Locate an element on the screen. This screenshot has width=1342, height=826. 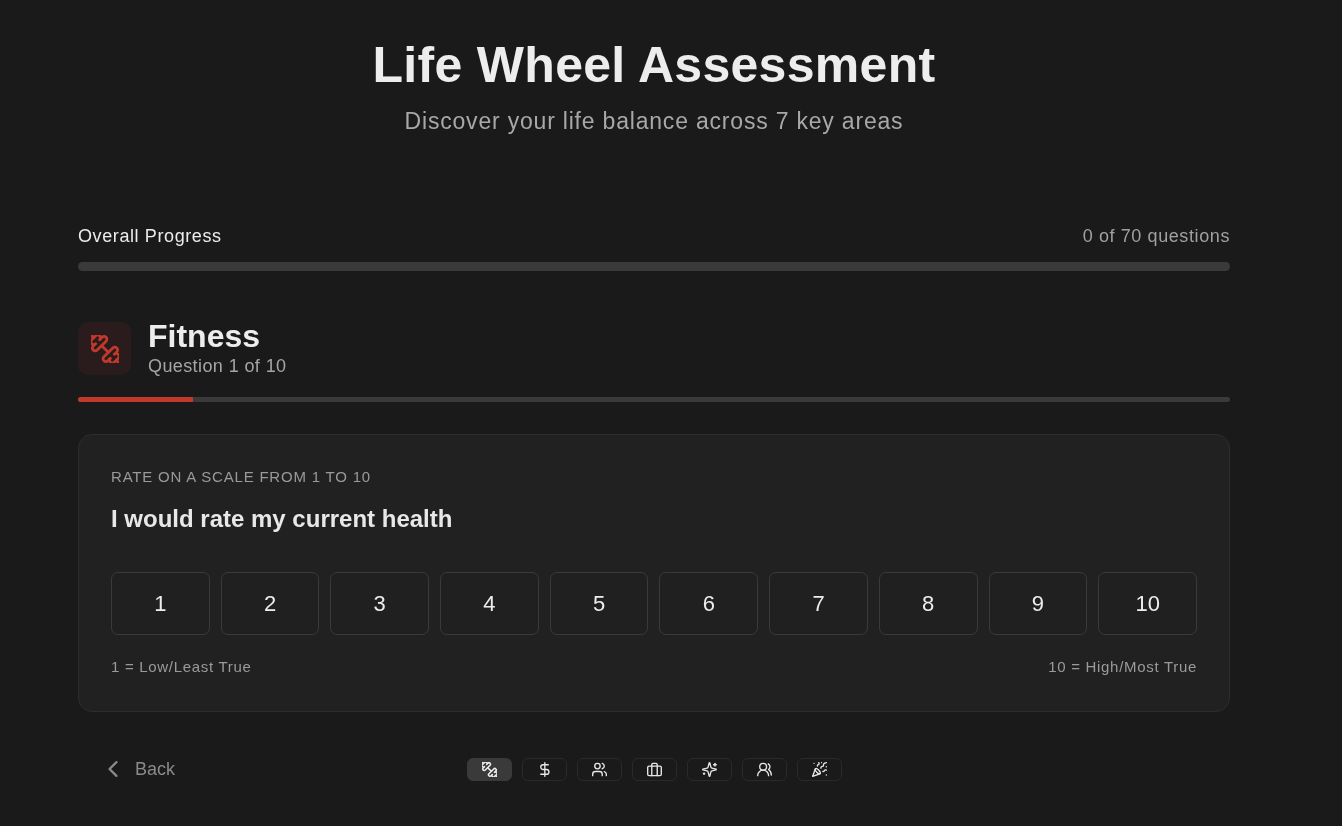
scale-high-label: 10 = High/Most True is located at coordinates (1122, 667).